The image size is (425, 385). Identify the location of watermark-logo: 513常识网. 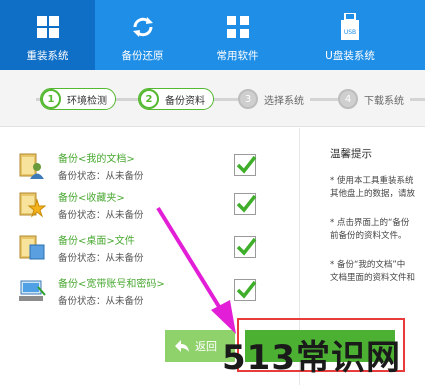
(311, 358).